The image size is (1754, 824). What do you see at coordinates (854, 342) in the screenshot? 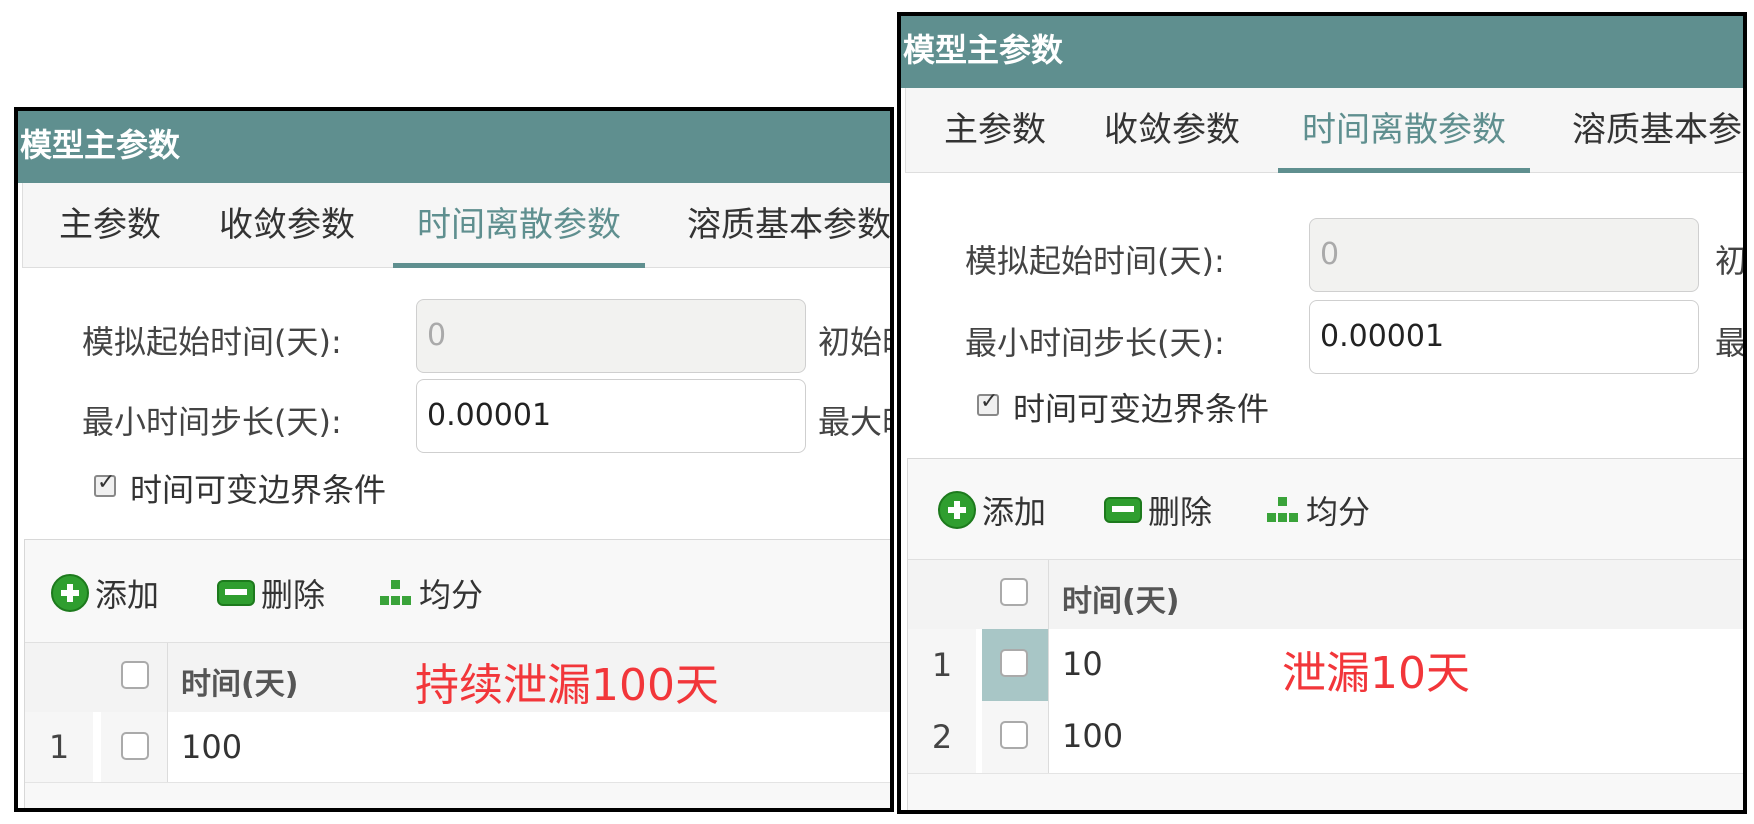
I see `initial-time-label: 初始时` at bounding box center [854, 342].